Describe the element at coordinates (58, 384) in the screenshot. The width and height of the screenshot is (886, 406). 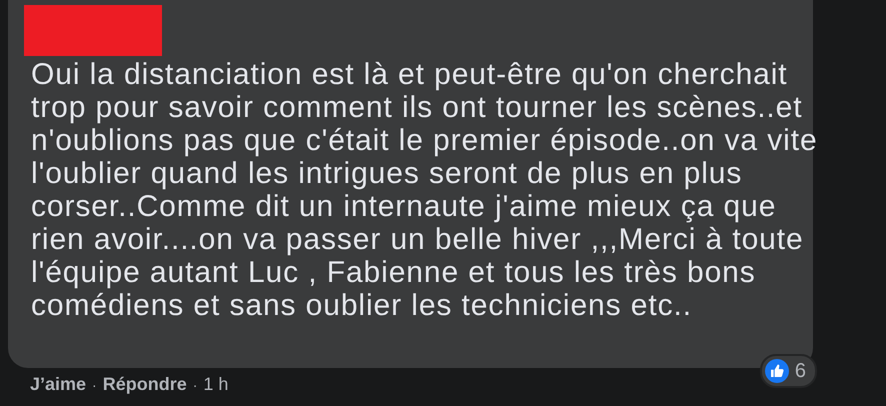
I see `action-link: J’aime` at that location.